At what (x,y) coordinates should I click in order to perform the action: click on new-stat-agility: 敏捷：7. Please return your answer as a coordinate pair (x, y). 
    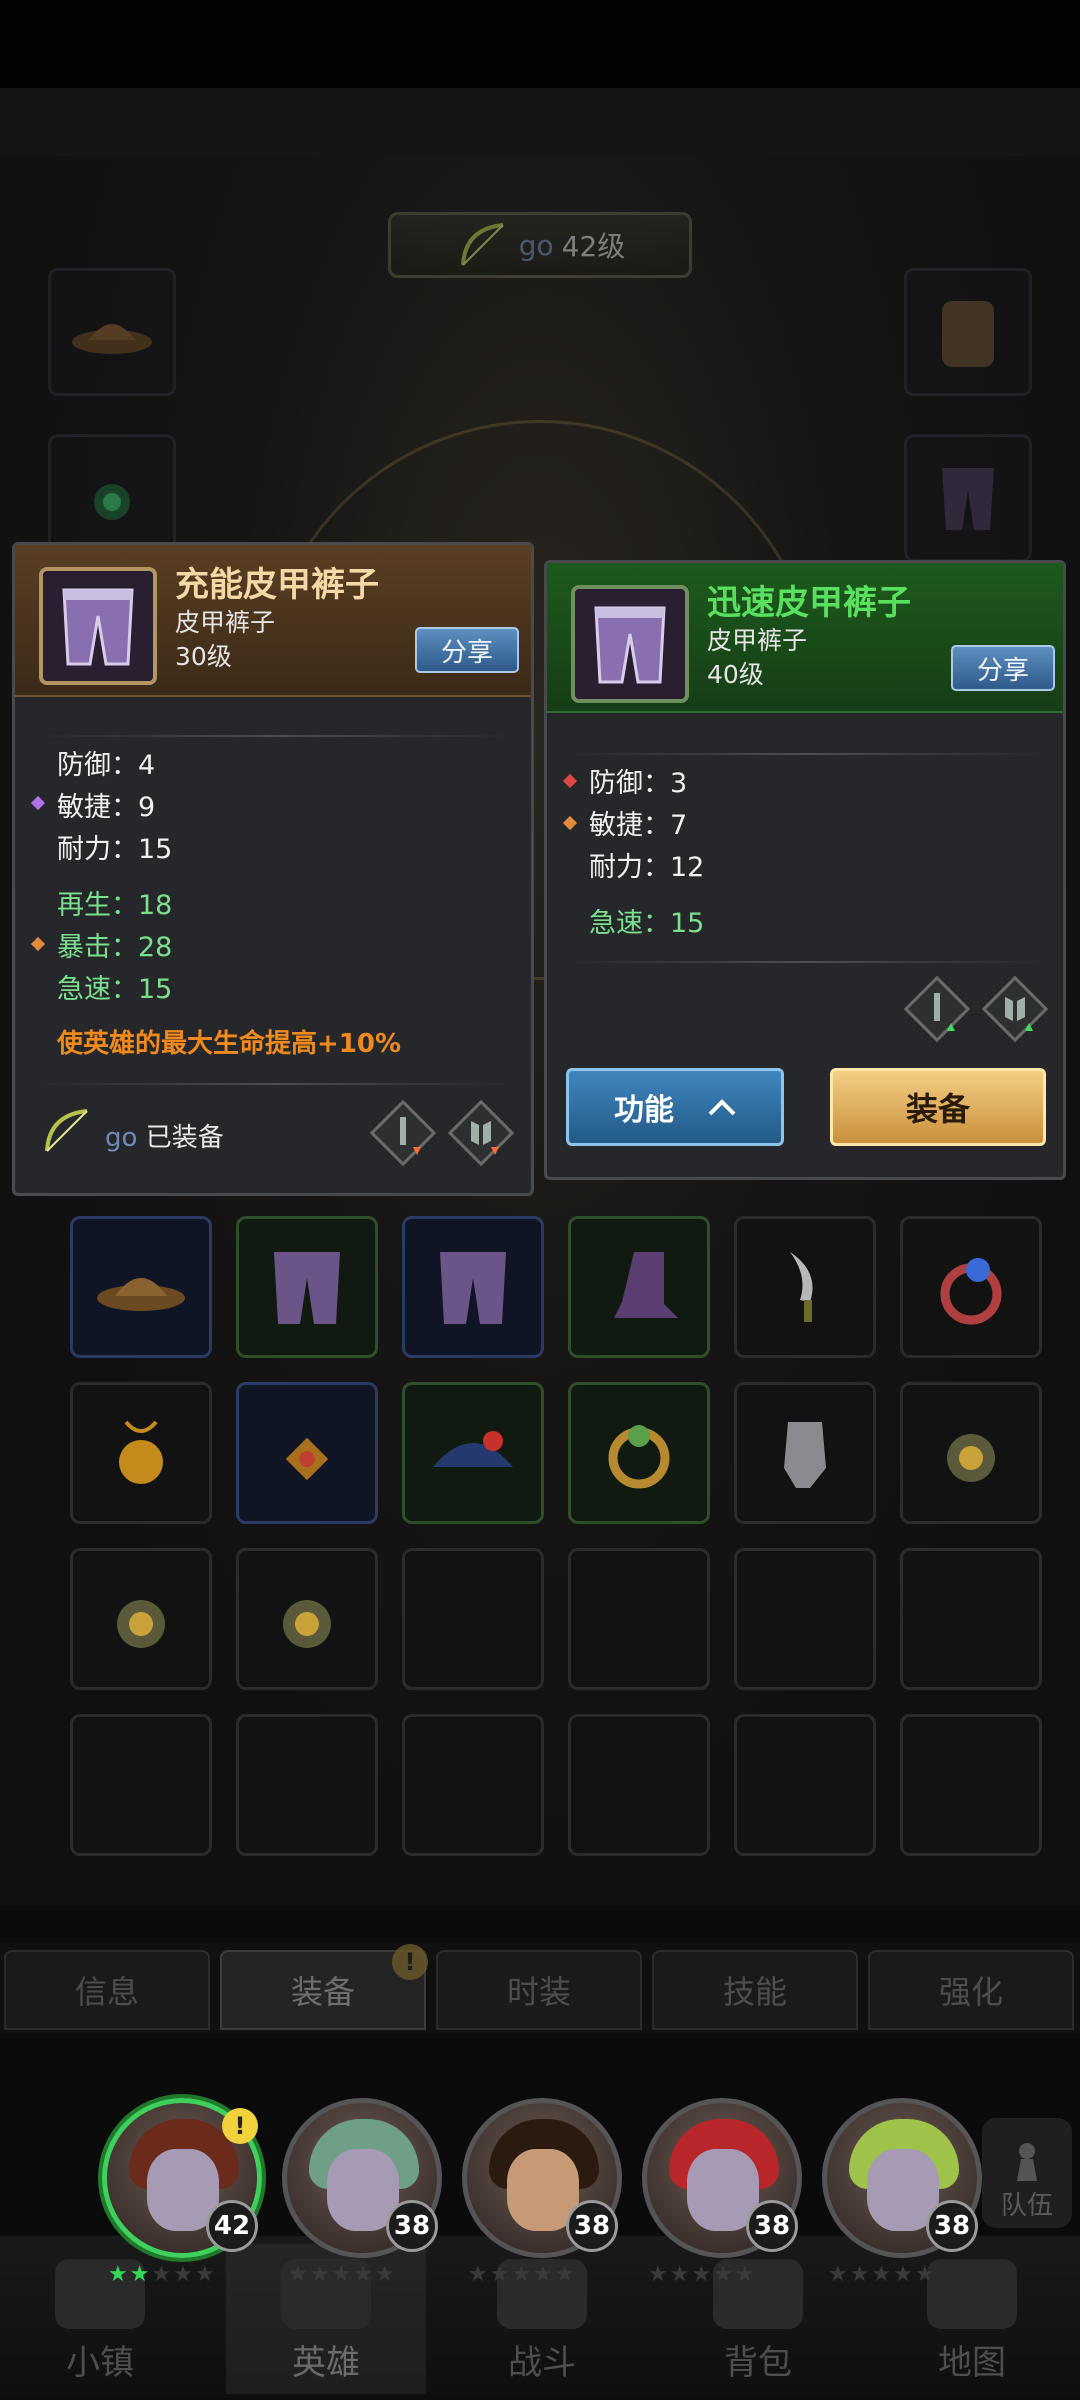
    Looking at the image, I should click on (638, 825).